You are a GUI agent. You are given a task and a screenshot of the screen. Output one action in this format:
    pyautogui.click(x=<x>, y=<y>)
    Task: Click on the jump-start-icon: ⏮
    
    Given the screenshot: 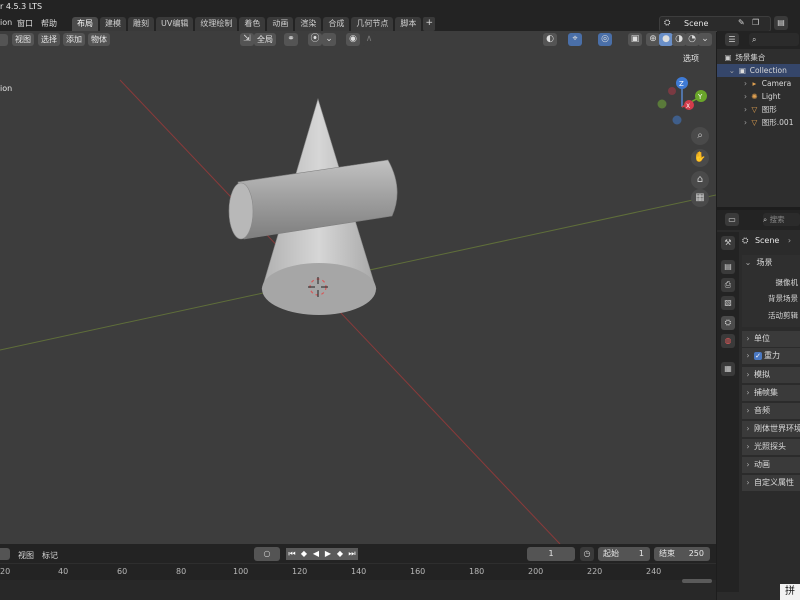 What is the action you would take?
    pyautogui.click(x=292, y=554)
    